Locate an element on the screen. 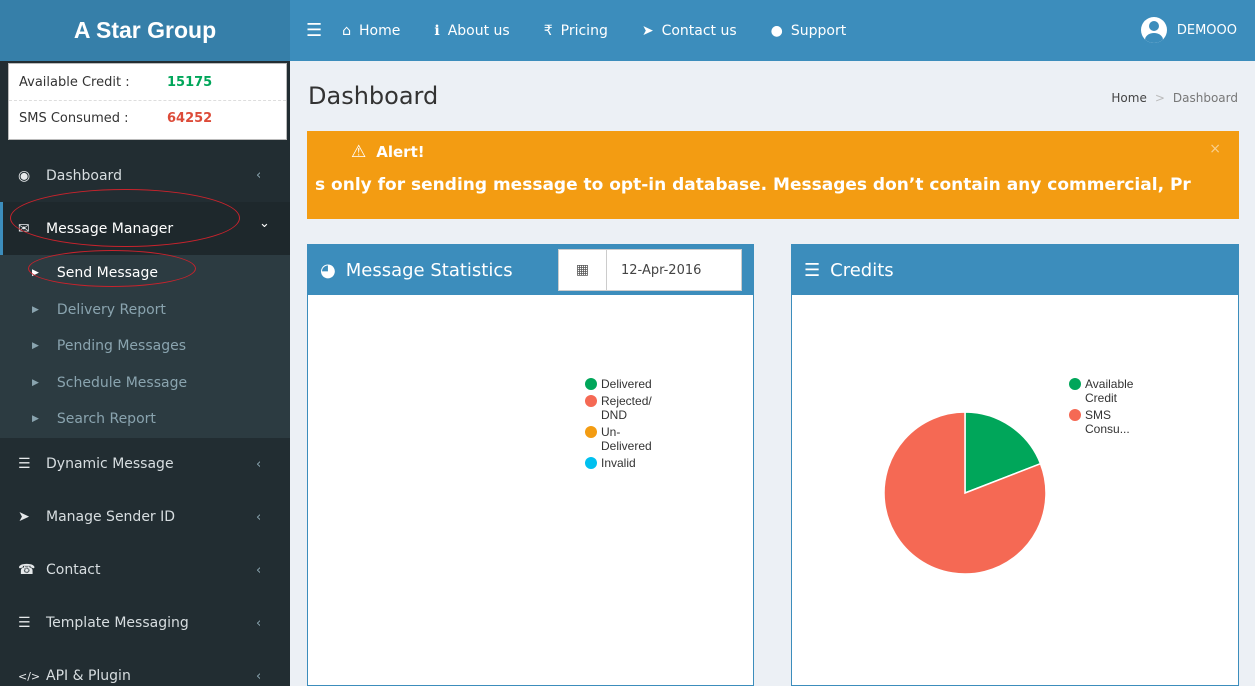 This screenshot has height=686, width=1255. date-value: 12-Apr-2016 is located at coordinates (654, 270).